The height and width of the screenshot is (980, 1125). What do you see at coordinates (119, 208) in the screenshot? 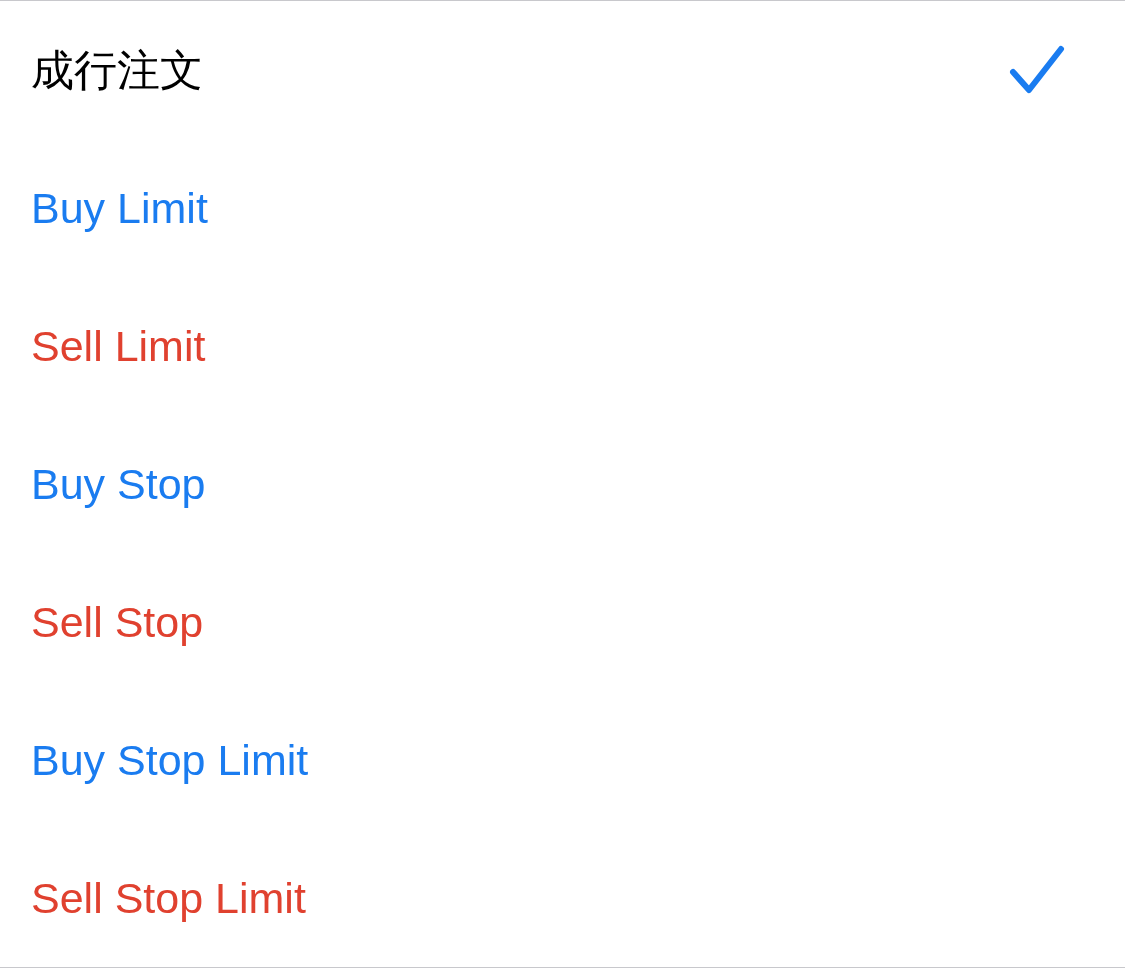
I see `option-label: Buy Limit` at bounding box center [119, 208].